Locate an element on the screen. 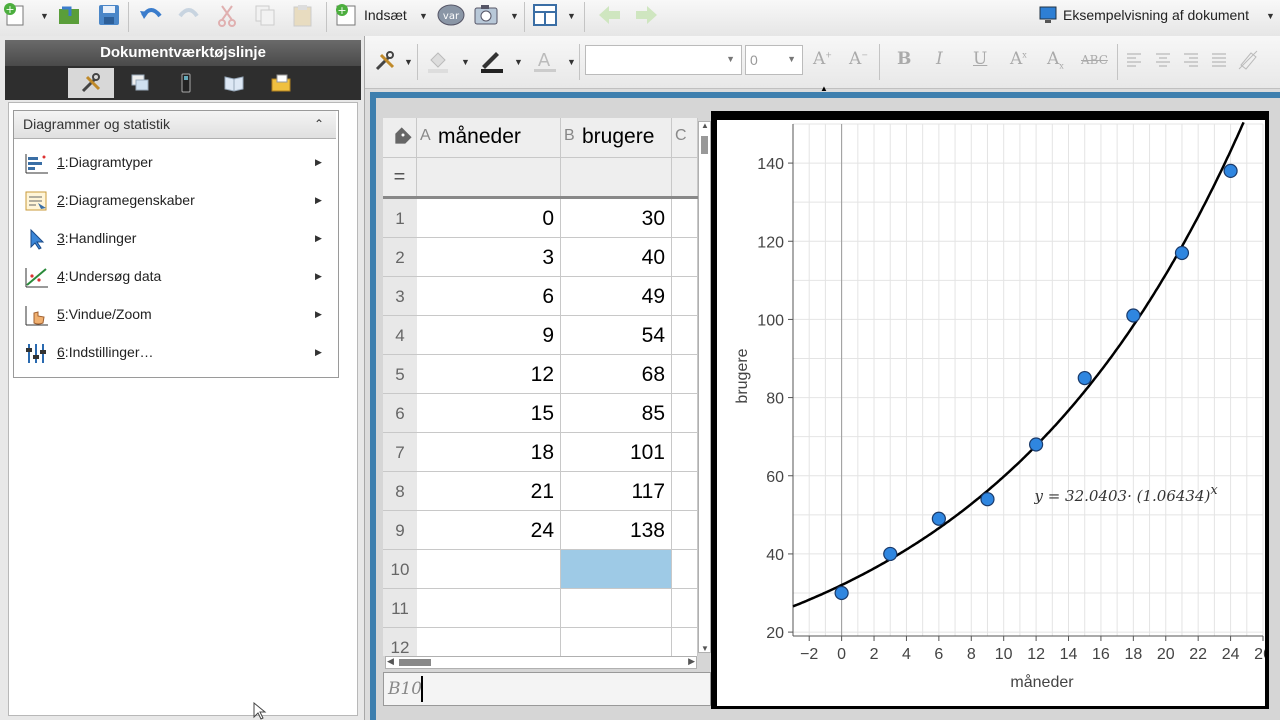 The height and width of the screenshot is (720, 1280). table-cell: 138 is located at coordinates (616, 530).